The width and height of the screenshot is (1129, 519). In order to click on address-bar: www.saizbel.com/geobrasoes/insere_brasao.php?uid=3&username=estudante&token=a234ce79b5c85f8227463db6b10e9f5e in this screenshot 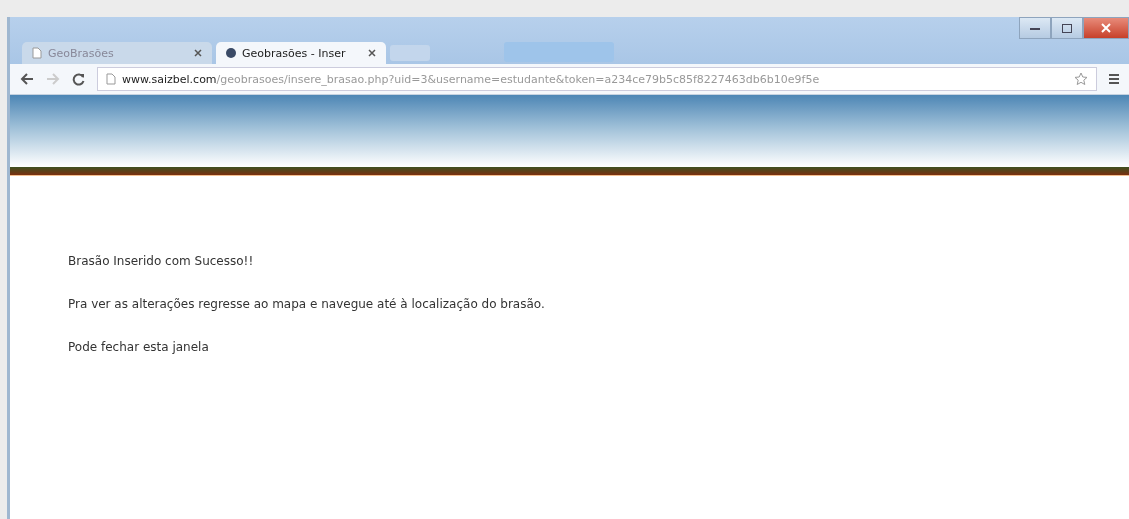, I will do `click(597, 79)`.